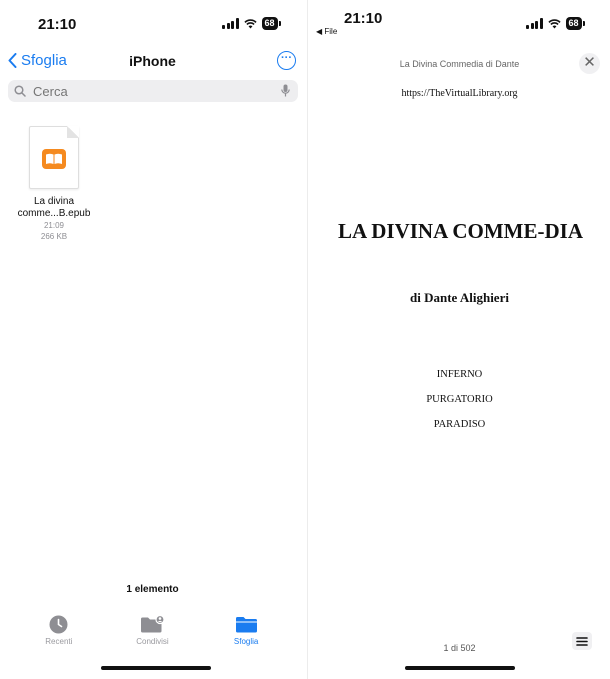  I want to click on book-header-title: La Divina Commedia di Dante, so click(459, 64).